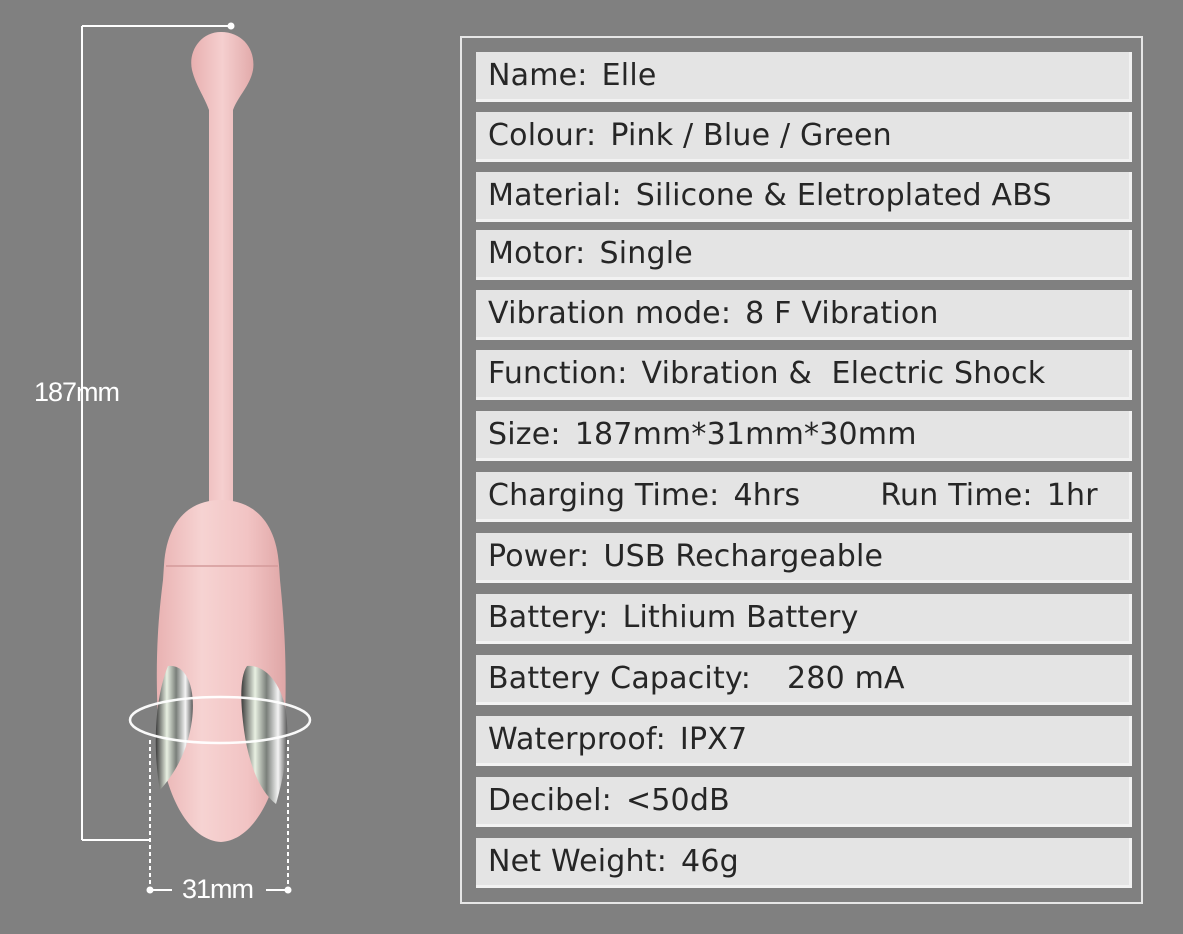 Image resolution: width=1183 pixels, height=934 pixels. I want to click on spec-row-function: Function: Vibration & Electric Shock, so click(804, 375).